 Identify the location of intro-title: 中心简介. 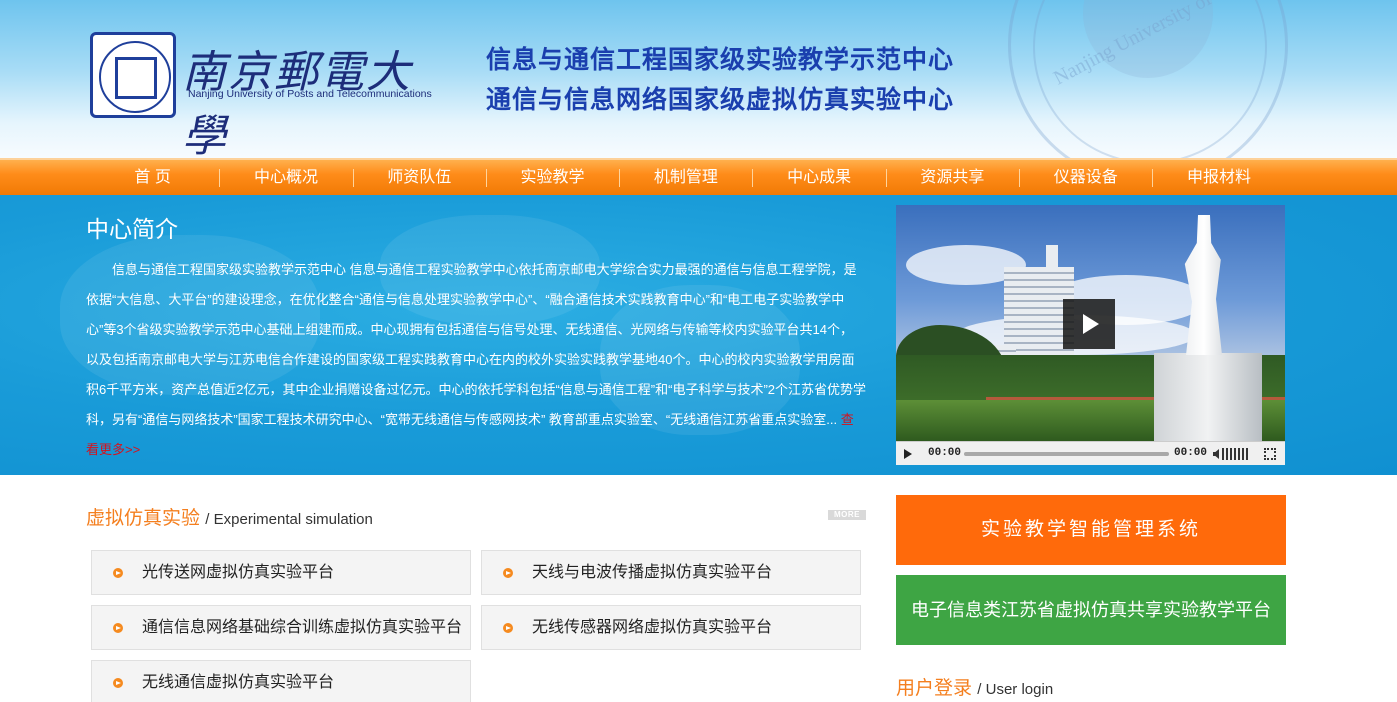
(132, 229).